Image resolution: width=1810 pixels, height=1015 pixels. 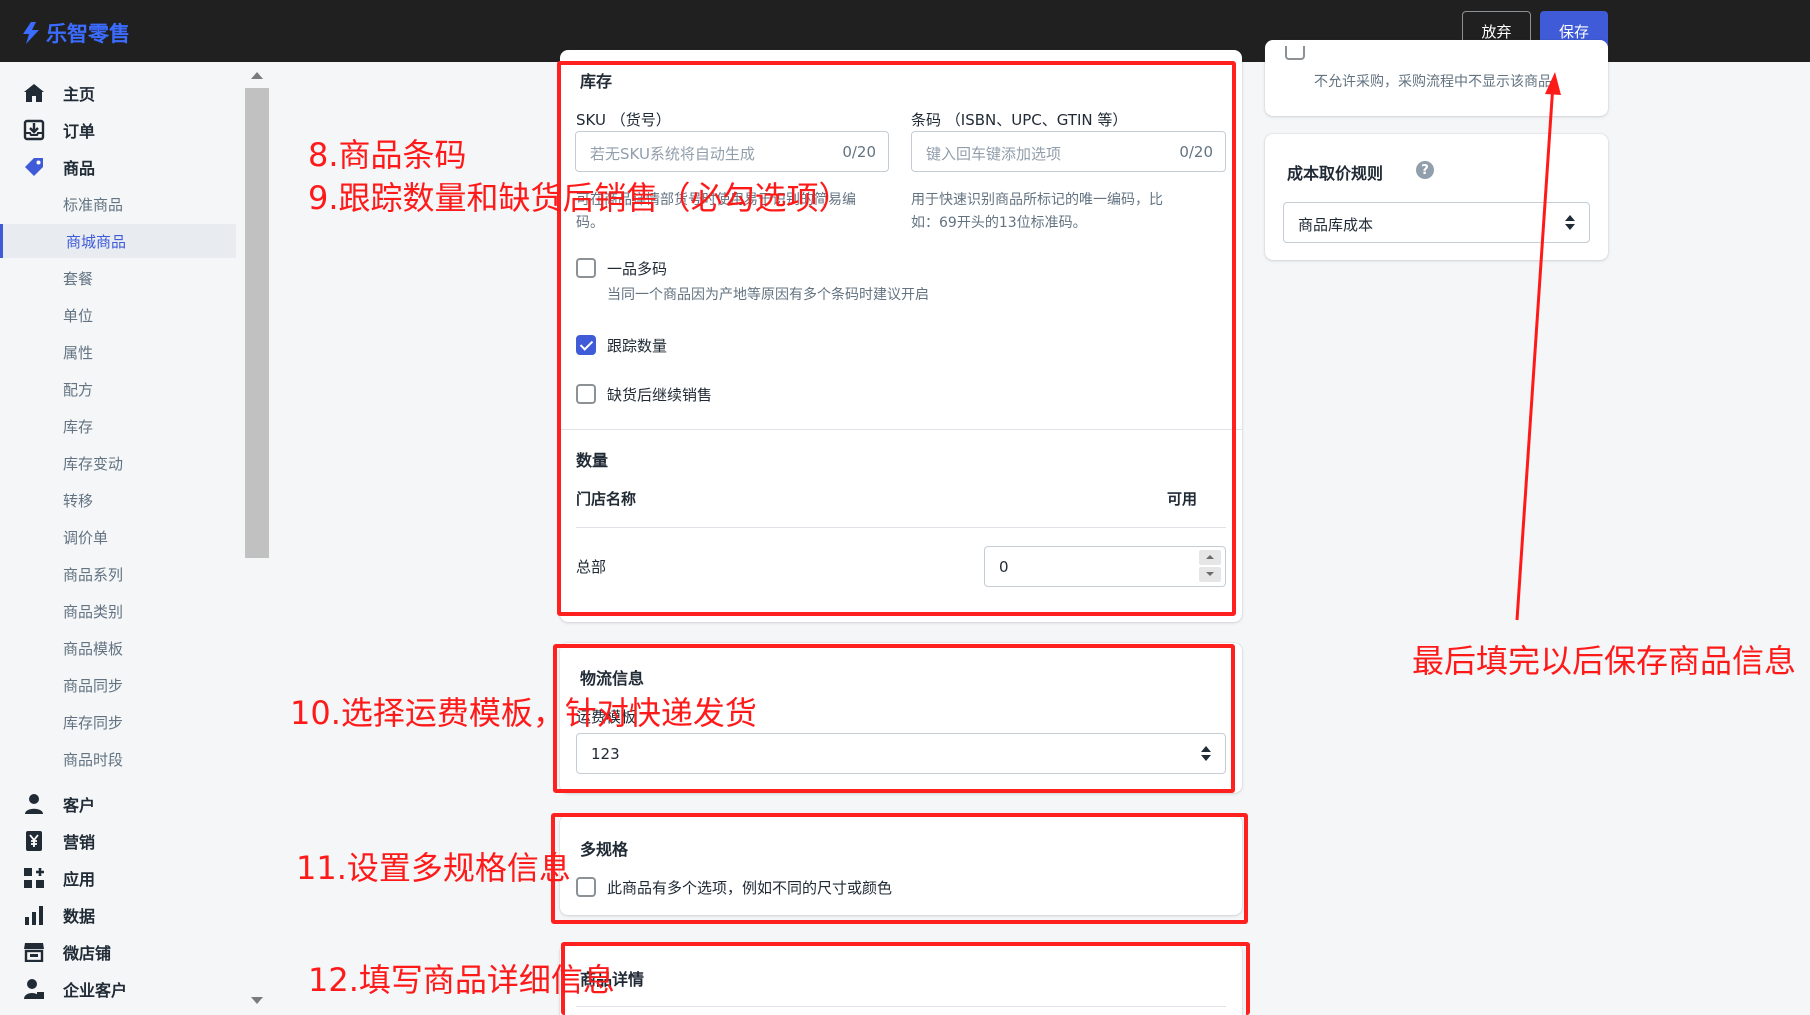 What do you see at coordinates (95, 990) in the screenshot?
I see `sidebar-item-label: 企业客户` at bounding box center [95, 990].